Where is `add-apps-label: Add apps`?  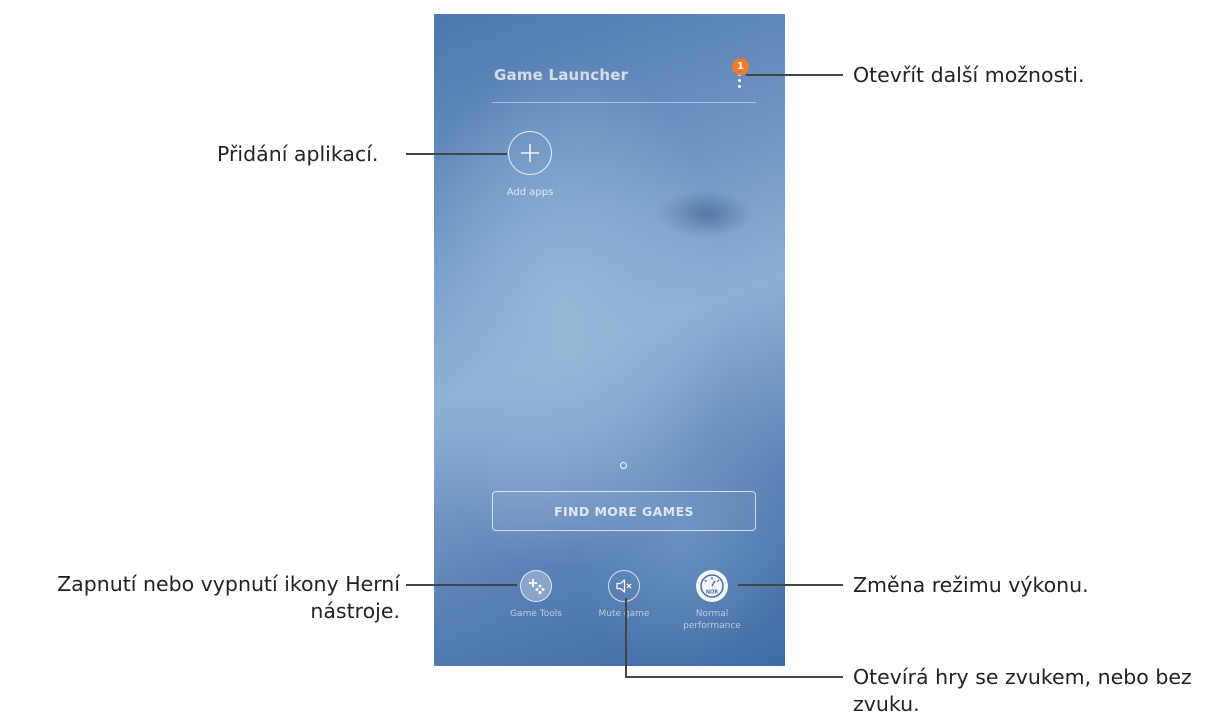 add-apps-label: Add apps is located at coordinates (530, 192).